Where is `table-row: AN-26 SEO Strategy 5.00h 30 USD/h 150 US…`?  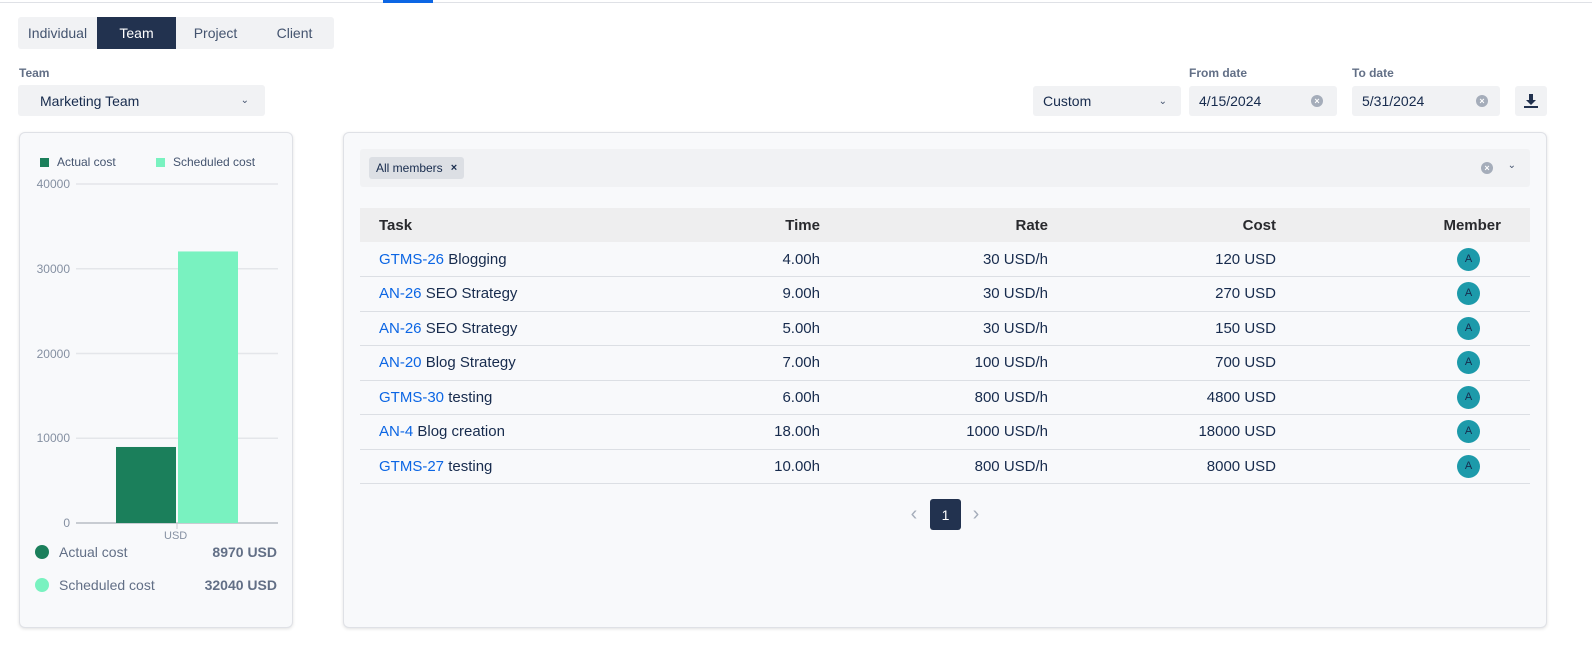
table-row: AN-26 SEO Strategy 5.00h 30 USD/h 150 US… is located at coordinates (945, 328).